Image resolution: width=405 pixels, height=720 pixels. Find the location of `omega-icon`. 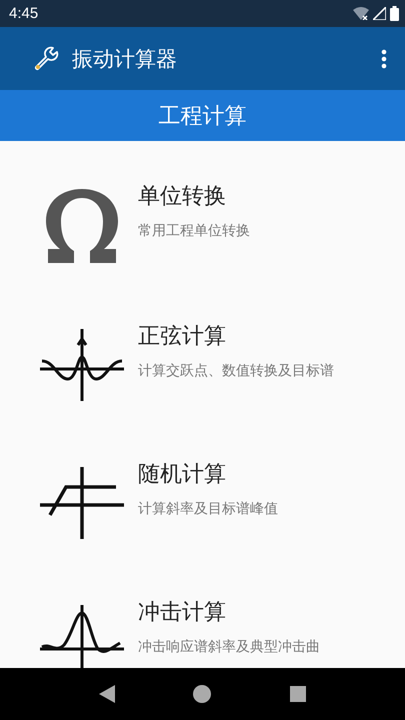

omega-icon is located at coordinates (82, 226).